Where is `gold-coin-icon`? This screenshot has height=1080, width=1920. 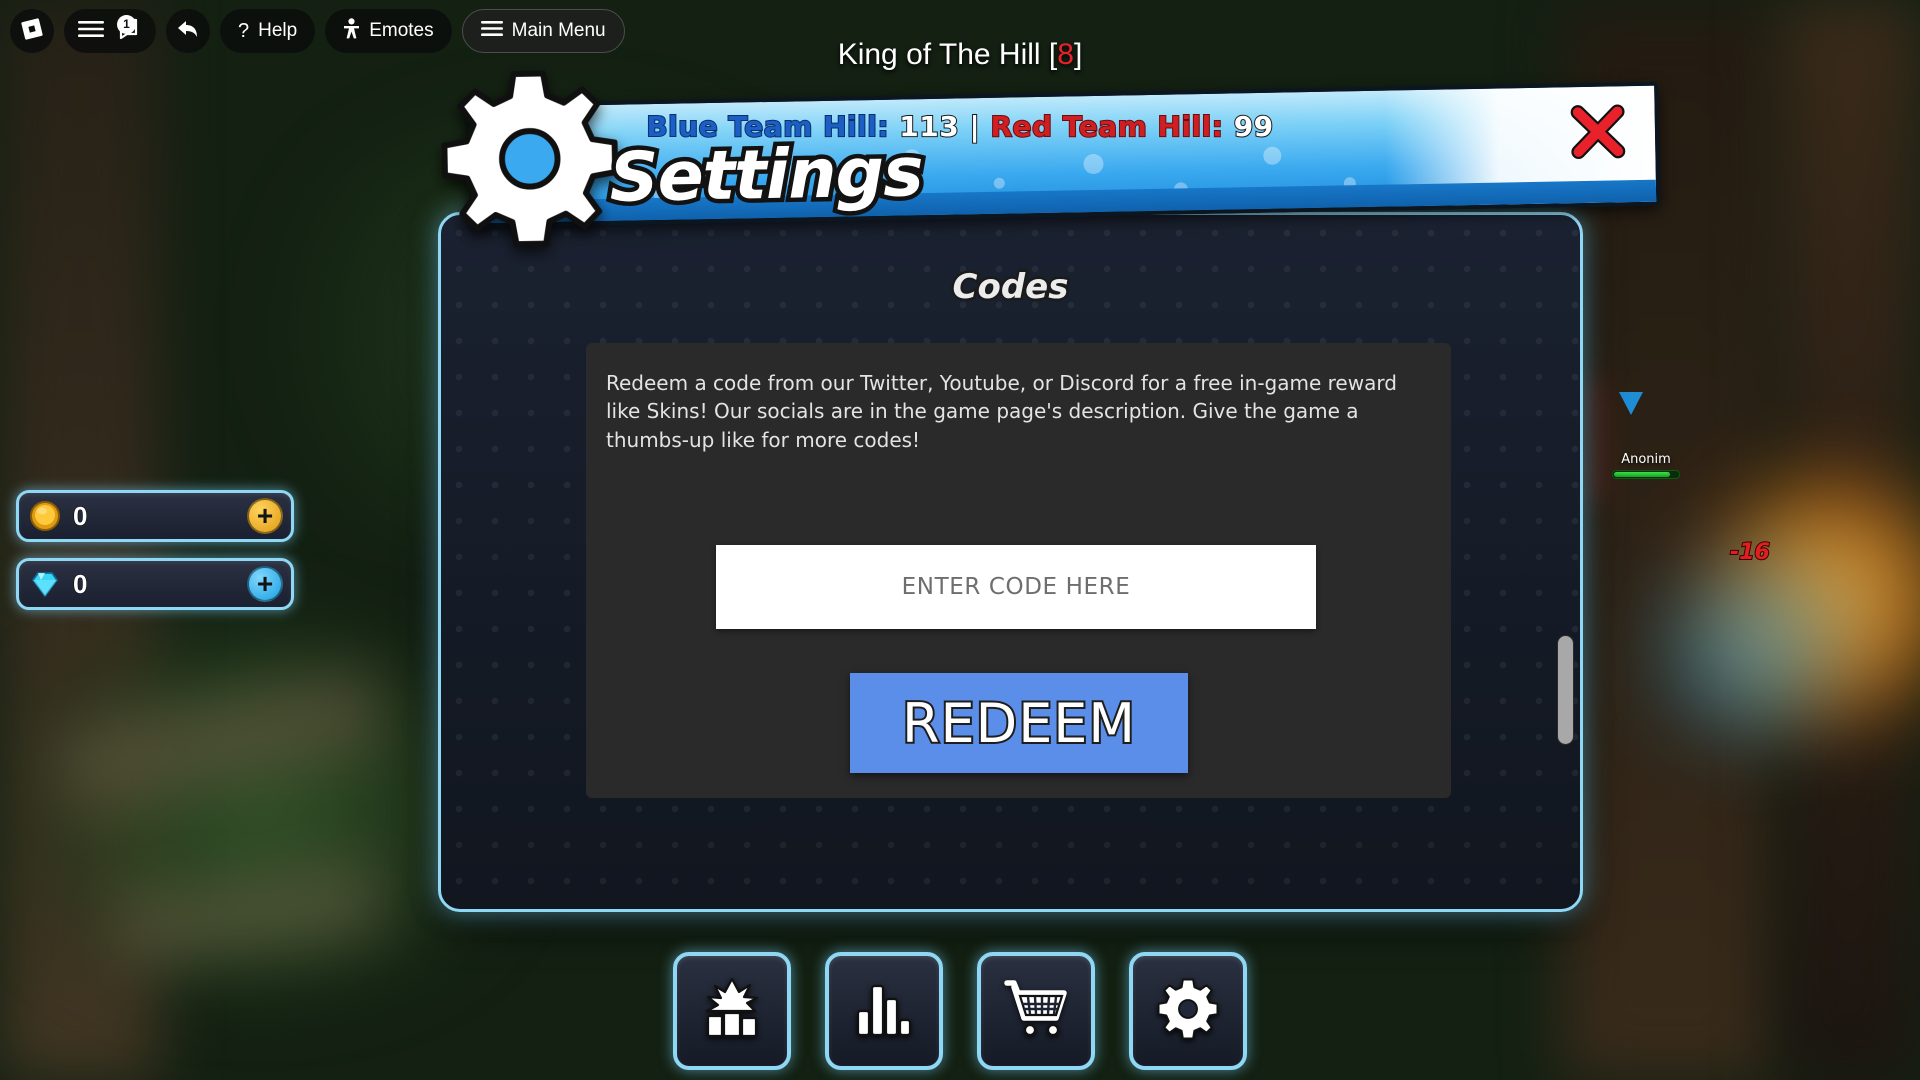
gold-coin-icon is located at coordinates (45, 516).